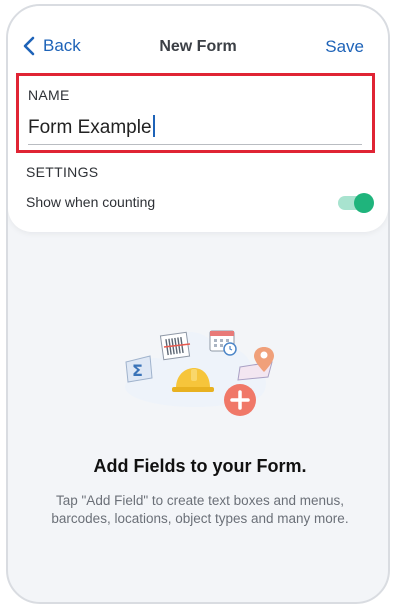  Describe the element at coordinates (344, 47) in the screenshot. I see `save-button: Save` at that location.